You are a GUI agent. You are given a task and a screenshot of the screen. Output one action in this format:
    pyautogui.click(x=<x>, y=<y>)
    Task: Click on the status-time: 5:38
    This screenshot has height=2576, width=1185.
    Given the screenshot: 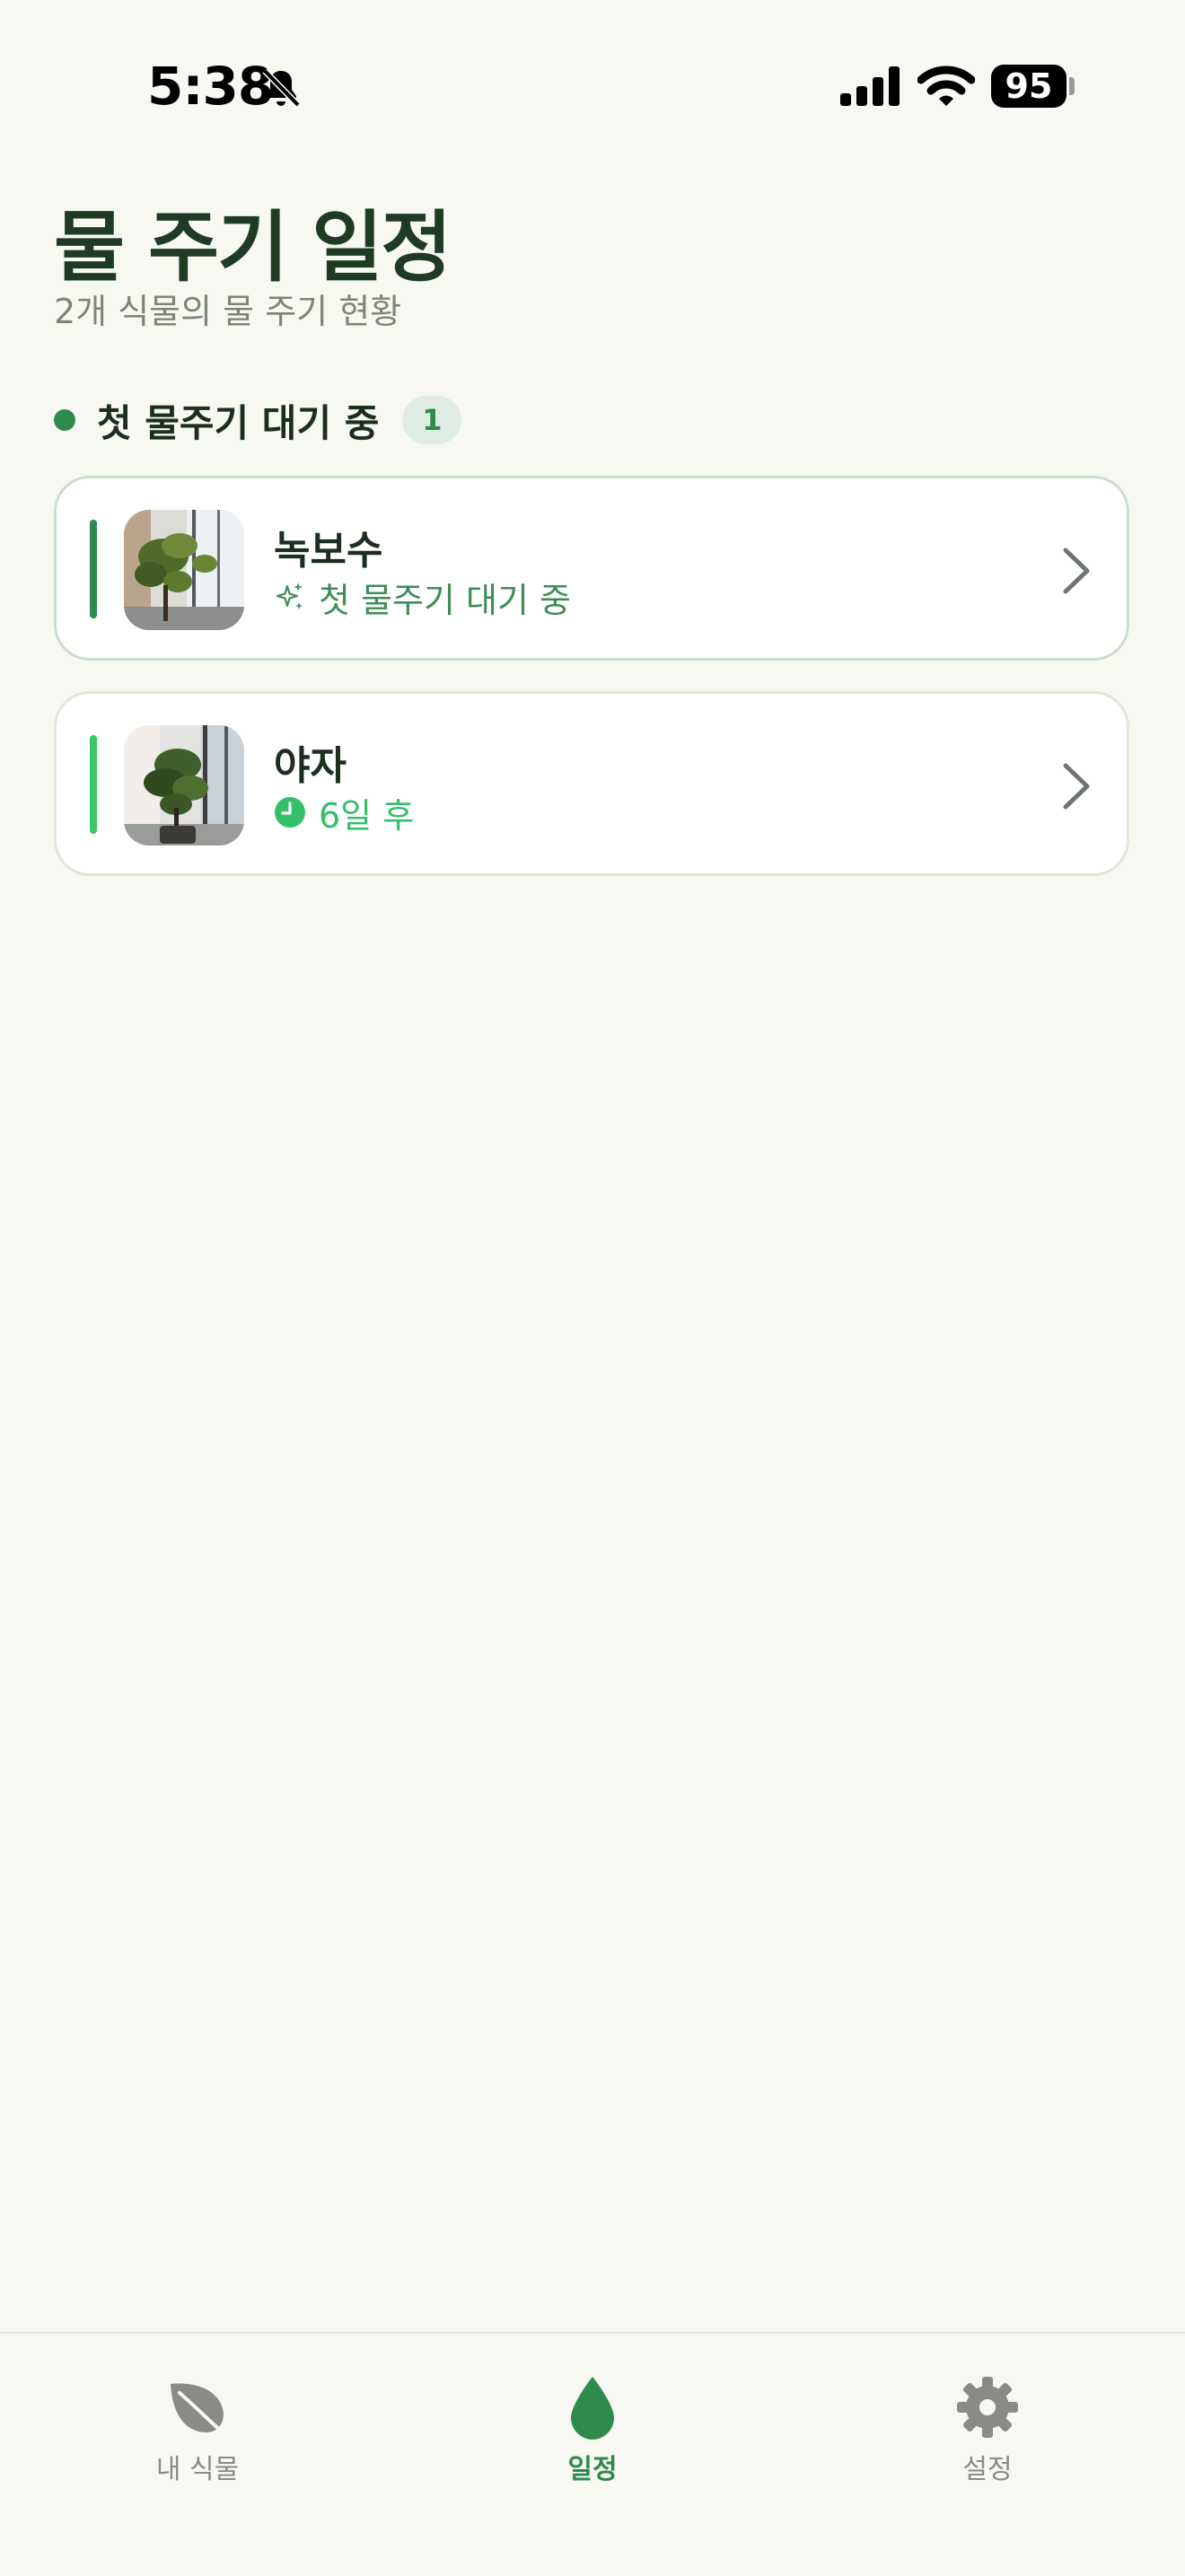 What is the action you would take?
    pyautogui.click(x=210, y=86)
    